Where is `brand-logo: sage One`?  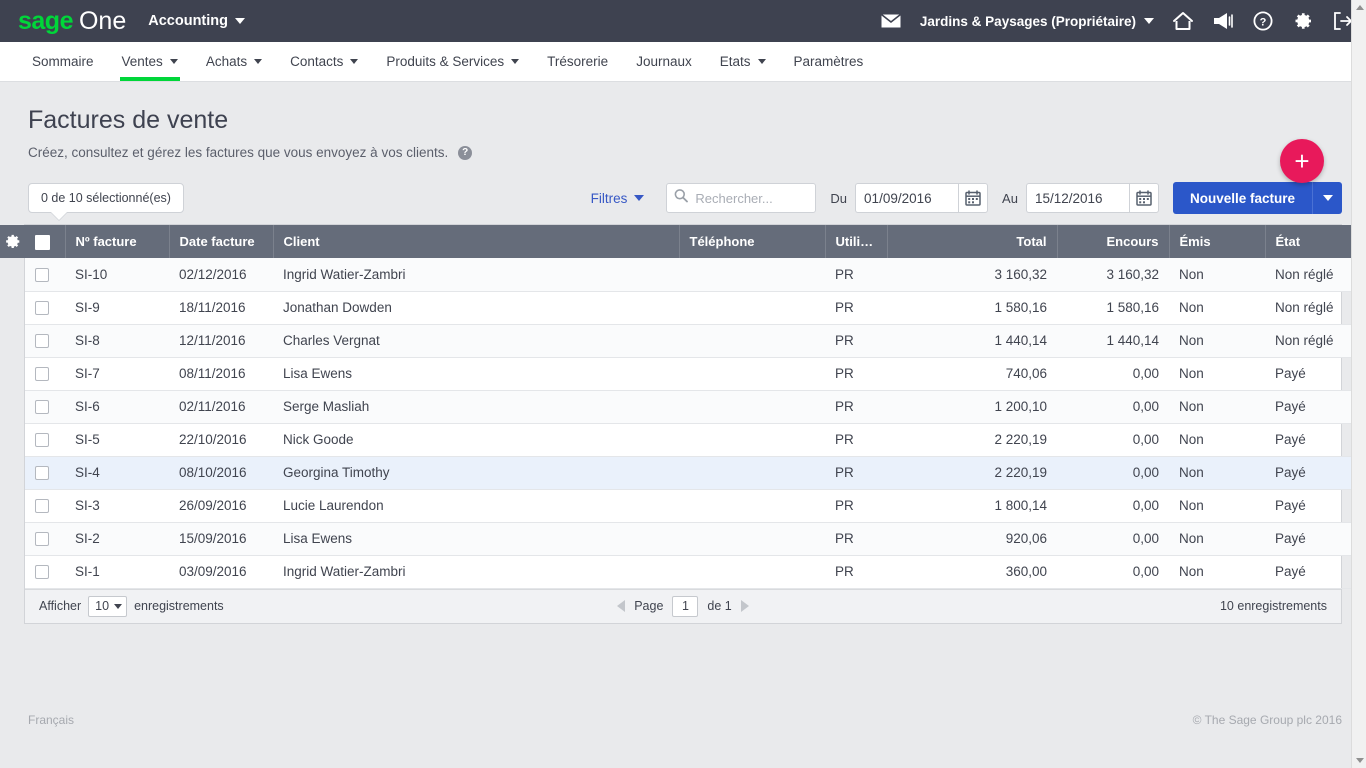
brand-logo: sage One is located at coordinates (72, 21).